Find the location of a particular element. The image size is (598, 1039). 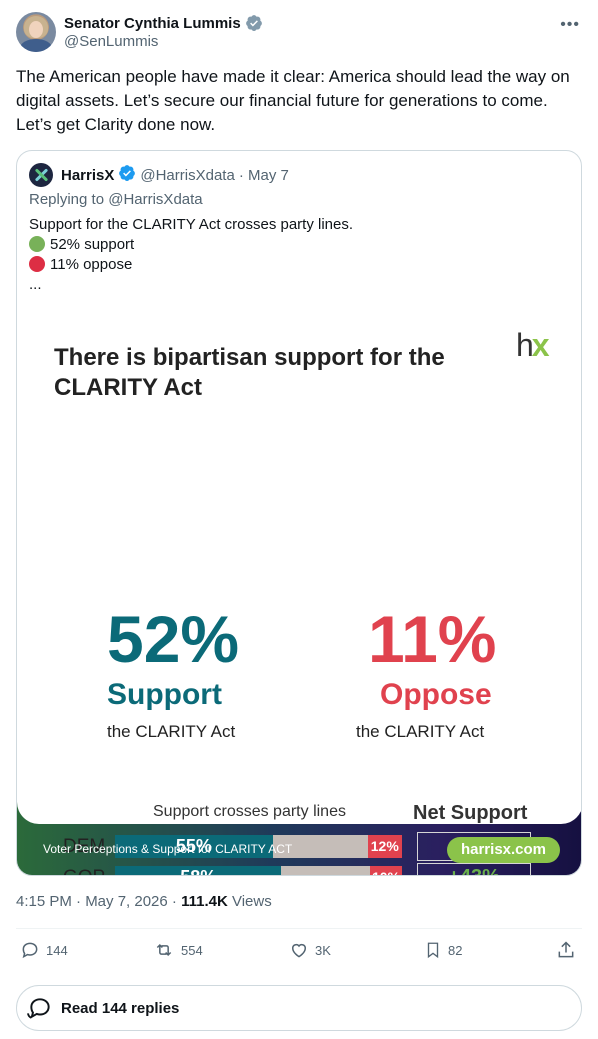

share-icon is located at coordinates (566, 949).